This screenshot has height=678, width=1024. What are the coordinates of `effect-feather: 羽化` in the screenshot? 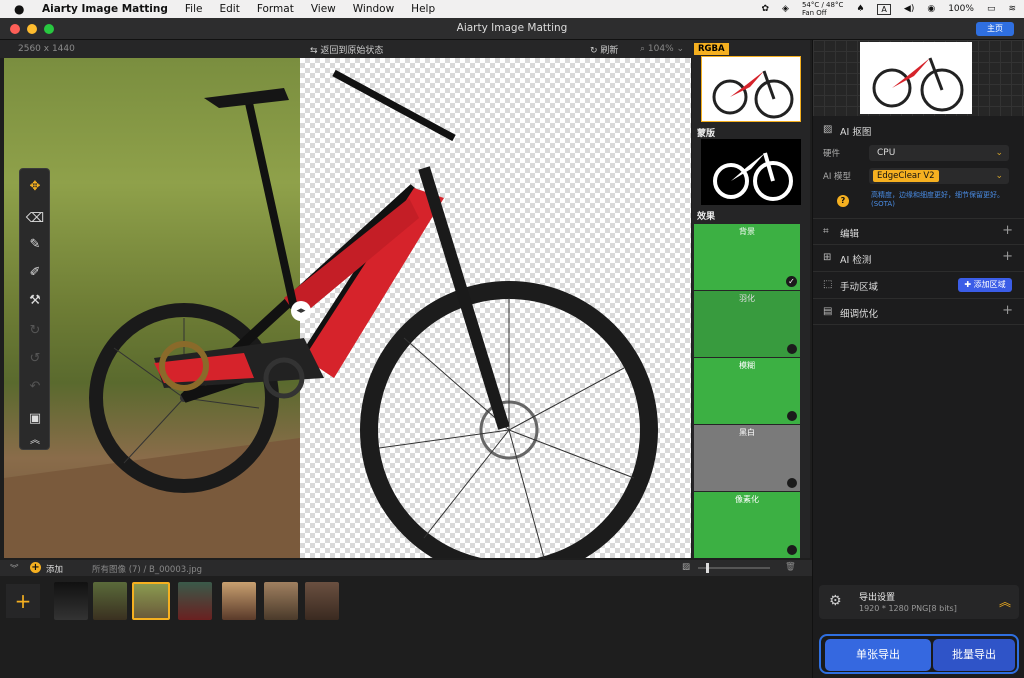 It's located at (747, 324).